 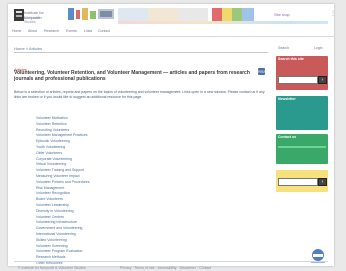 What do you see at coordinates (171, 261) in the screenshot?
I see `footer-divider` at bounding box center [171, 261].